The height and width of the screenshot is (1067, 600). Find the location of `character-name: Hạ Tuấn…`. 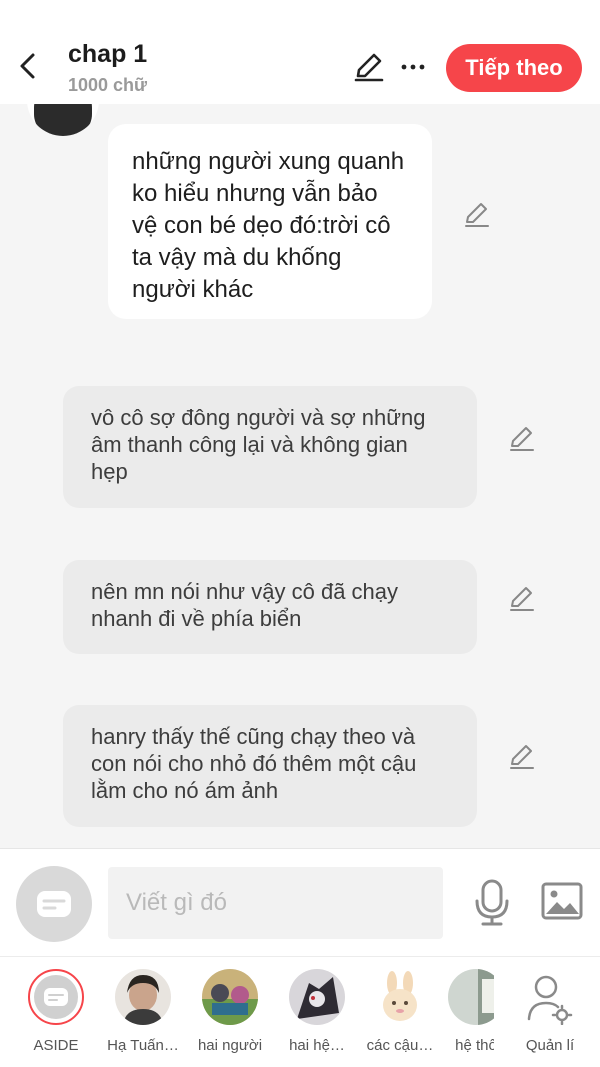

character-name: Hạ Tuấn… is located at coordinates (143, 1045).